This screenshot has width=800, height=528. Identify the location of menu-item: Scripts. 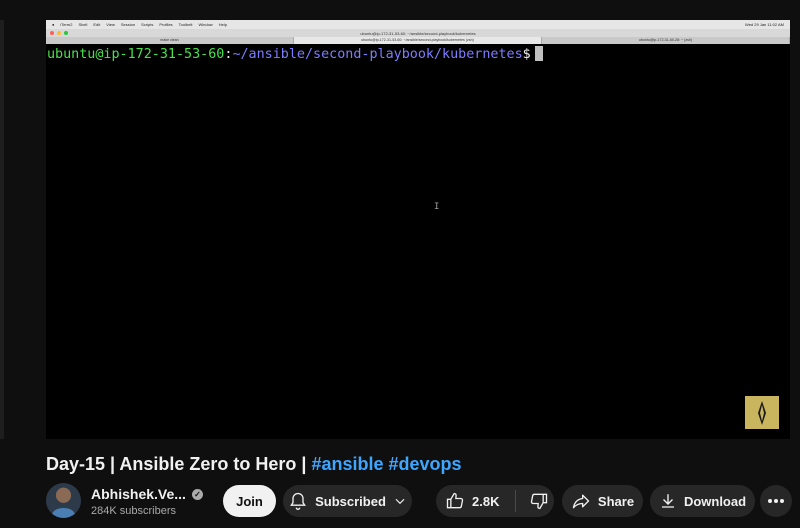
(147, 24).